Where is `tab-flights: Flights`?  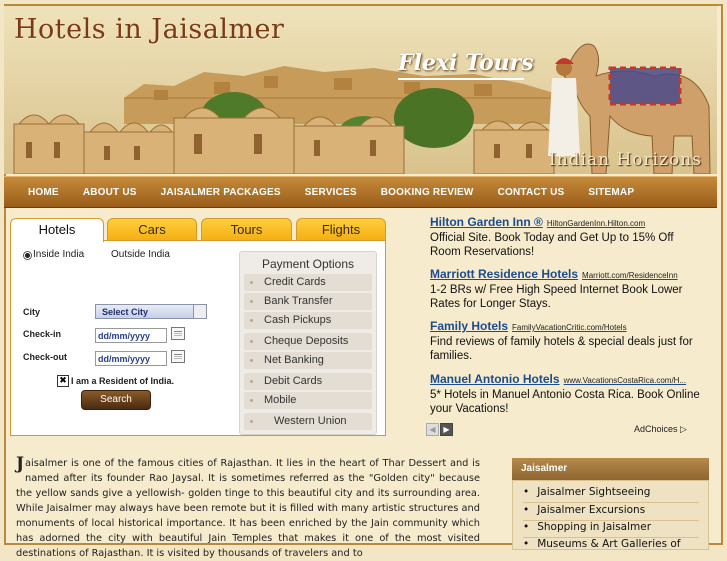 tab-flights: Flights is located at coordinates (341, 229).